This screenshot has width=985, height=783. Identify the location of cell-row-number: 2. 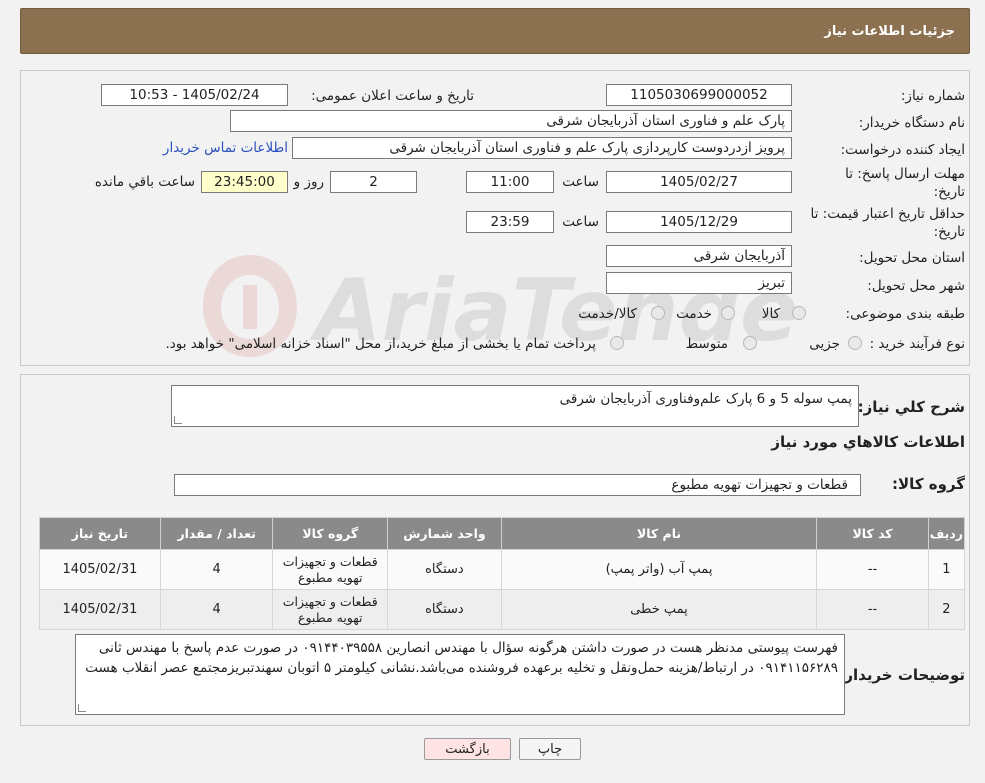
(946, 609).